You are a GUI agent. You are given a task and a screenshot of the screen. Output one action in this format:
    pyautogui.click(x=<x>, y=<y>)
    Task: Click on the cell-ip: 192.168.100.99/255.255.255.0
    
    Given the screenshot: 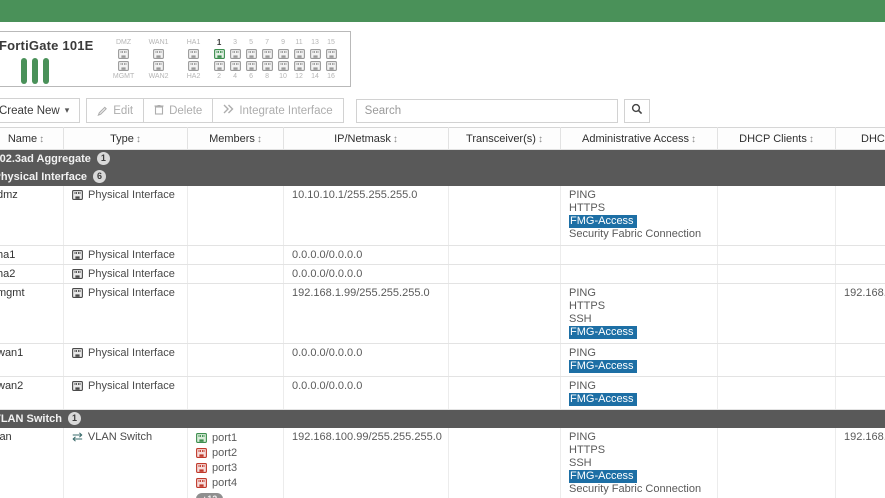 What is the action you would take?
    pyautogui.click(x=366, y=462)
    